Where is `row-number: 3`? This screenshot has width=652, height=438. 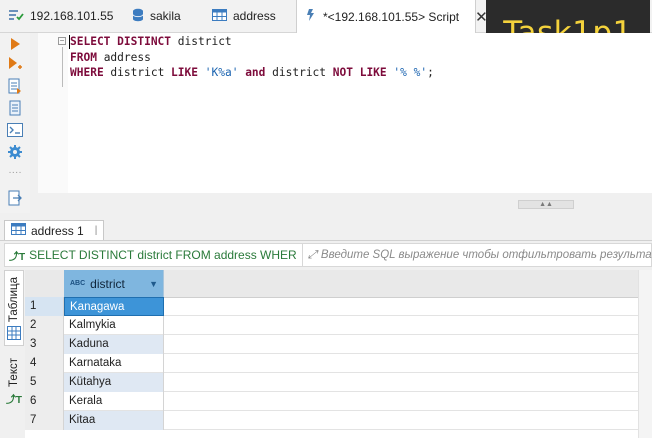 row-number: 3 is located at coordinates (44, 344).